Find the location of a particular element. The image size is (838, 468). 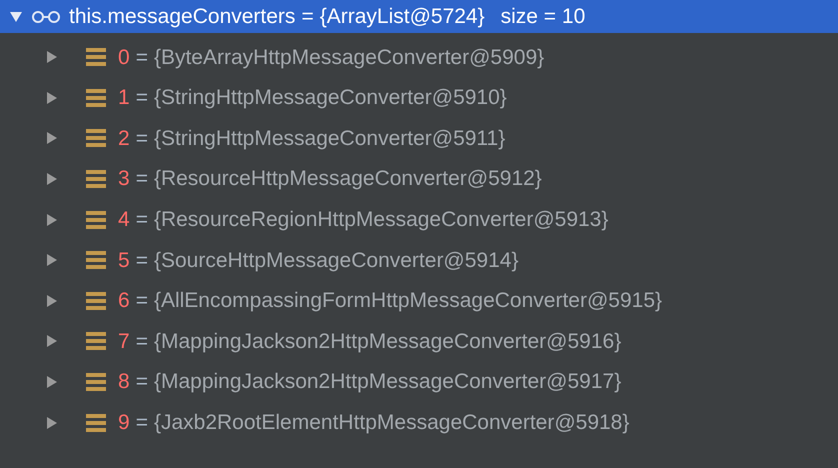

tree-row: 8 = {MappingJackson2HttpMessageConverter@5917} is located at coordinates (419, 382).